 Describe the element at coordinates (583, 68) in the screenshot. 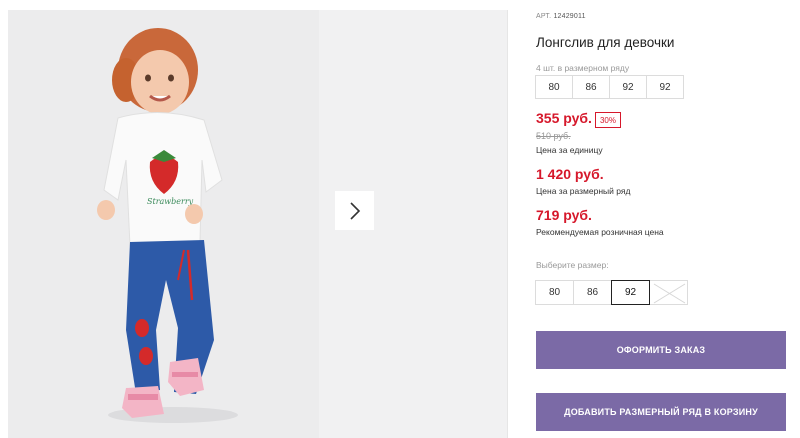

I see `pack-label: 4 шт. в размерном ряду` at that location.